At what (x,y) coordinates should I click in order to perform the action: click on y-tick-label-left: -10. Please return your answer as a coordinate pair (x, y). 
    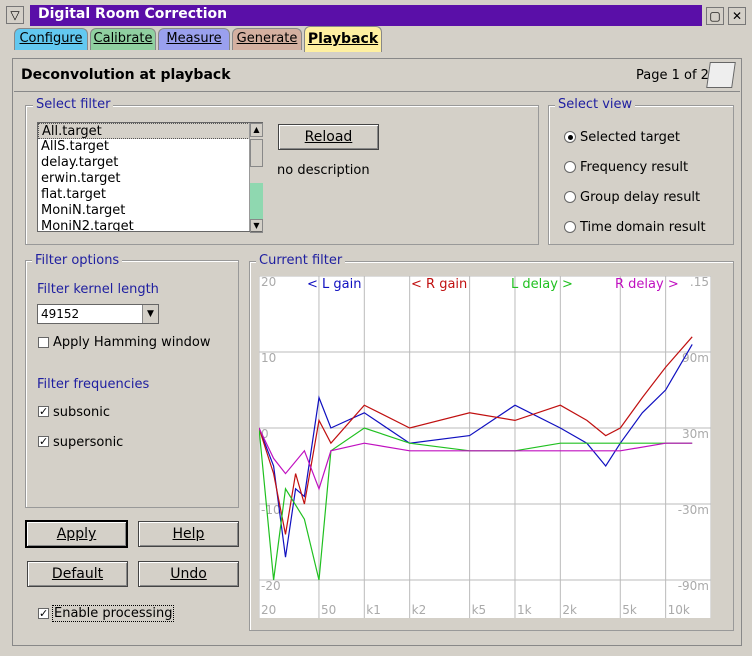
    Looking at the image, I should click on (271, 510).